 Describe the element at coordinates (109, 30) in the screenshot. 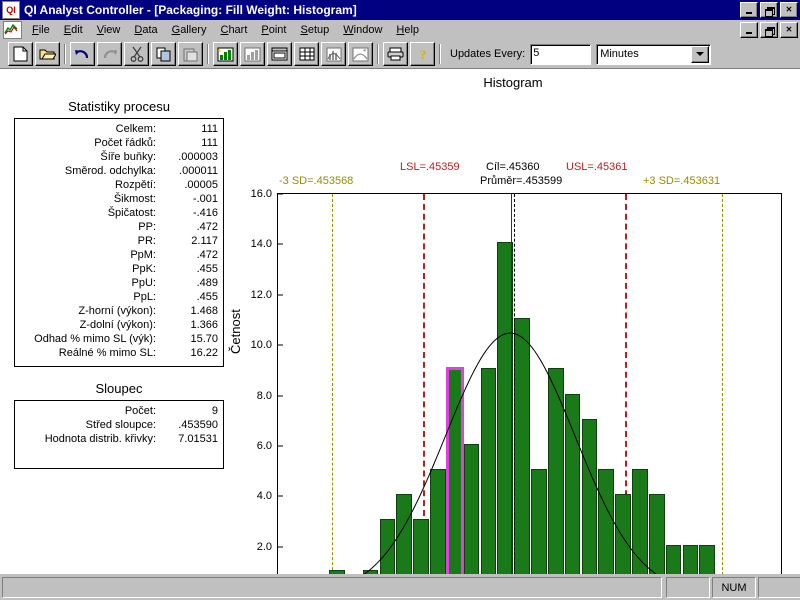

I see `menu-item-view: View` at that location.